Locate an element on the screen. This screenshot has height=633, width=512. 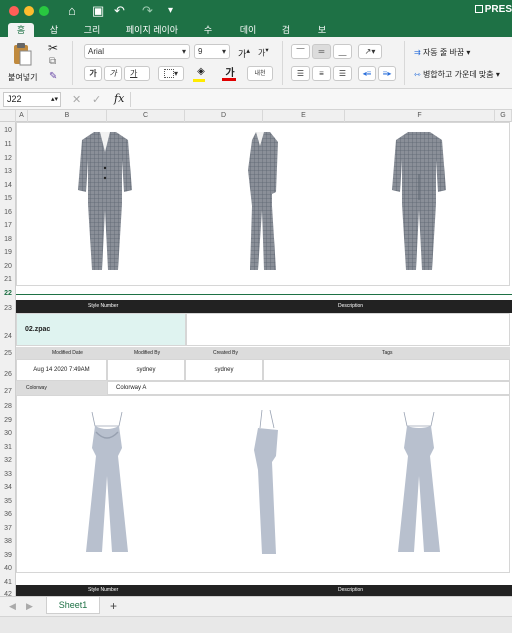
row-header: 39 is located at coordinates (8, 556).